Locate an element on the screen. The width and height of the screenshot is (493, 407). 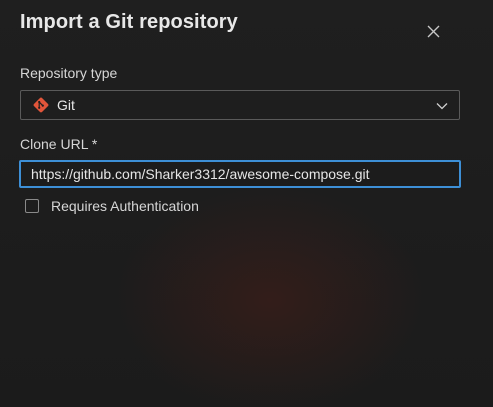
requires-authentication-checkbox is located at coordinates (32, 206).